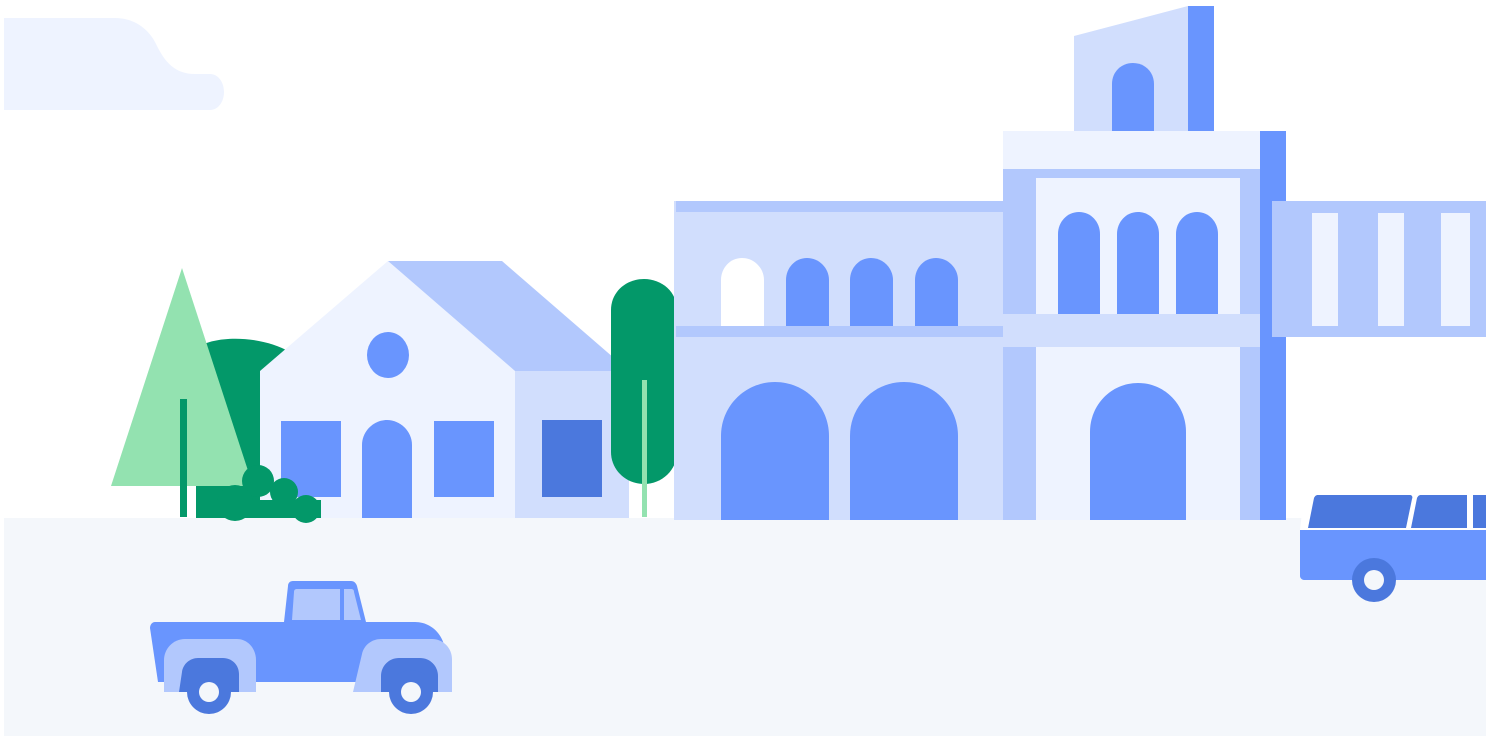  I want to click on house-round-window, so click(388, 355).